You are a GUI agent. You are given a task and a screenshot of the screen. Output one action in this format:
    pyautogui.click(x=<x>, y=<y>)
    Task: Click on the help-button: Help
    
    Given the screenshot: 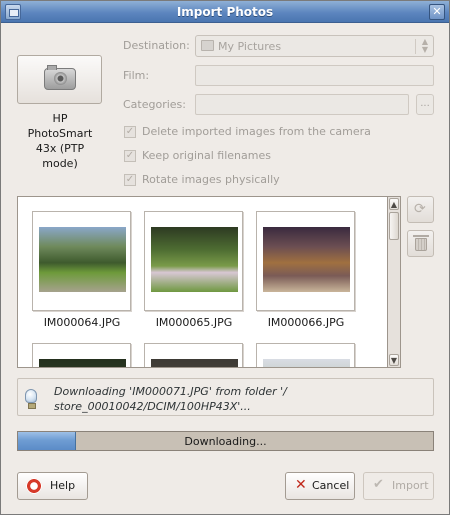 What is the action you would take?
    pyautogui.click(x=52, y=486)
    